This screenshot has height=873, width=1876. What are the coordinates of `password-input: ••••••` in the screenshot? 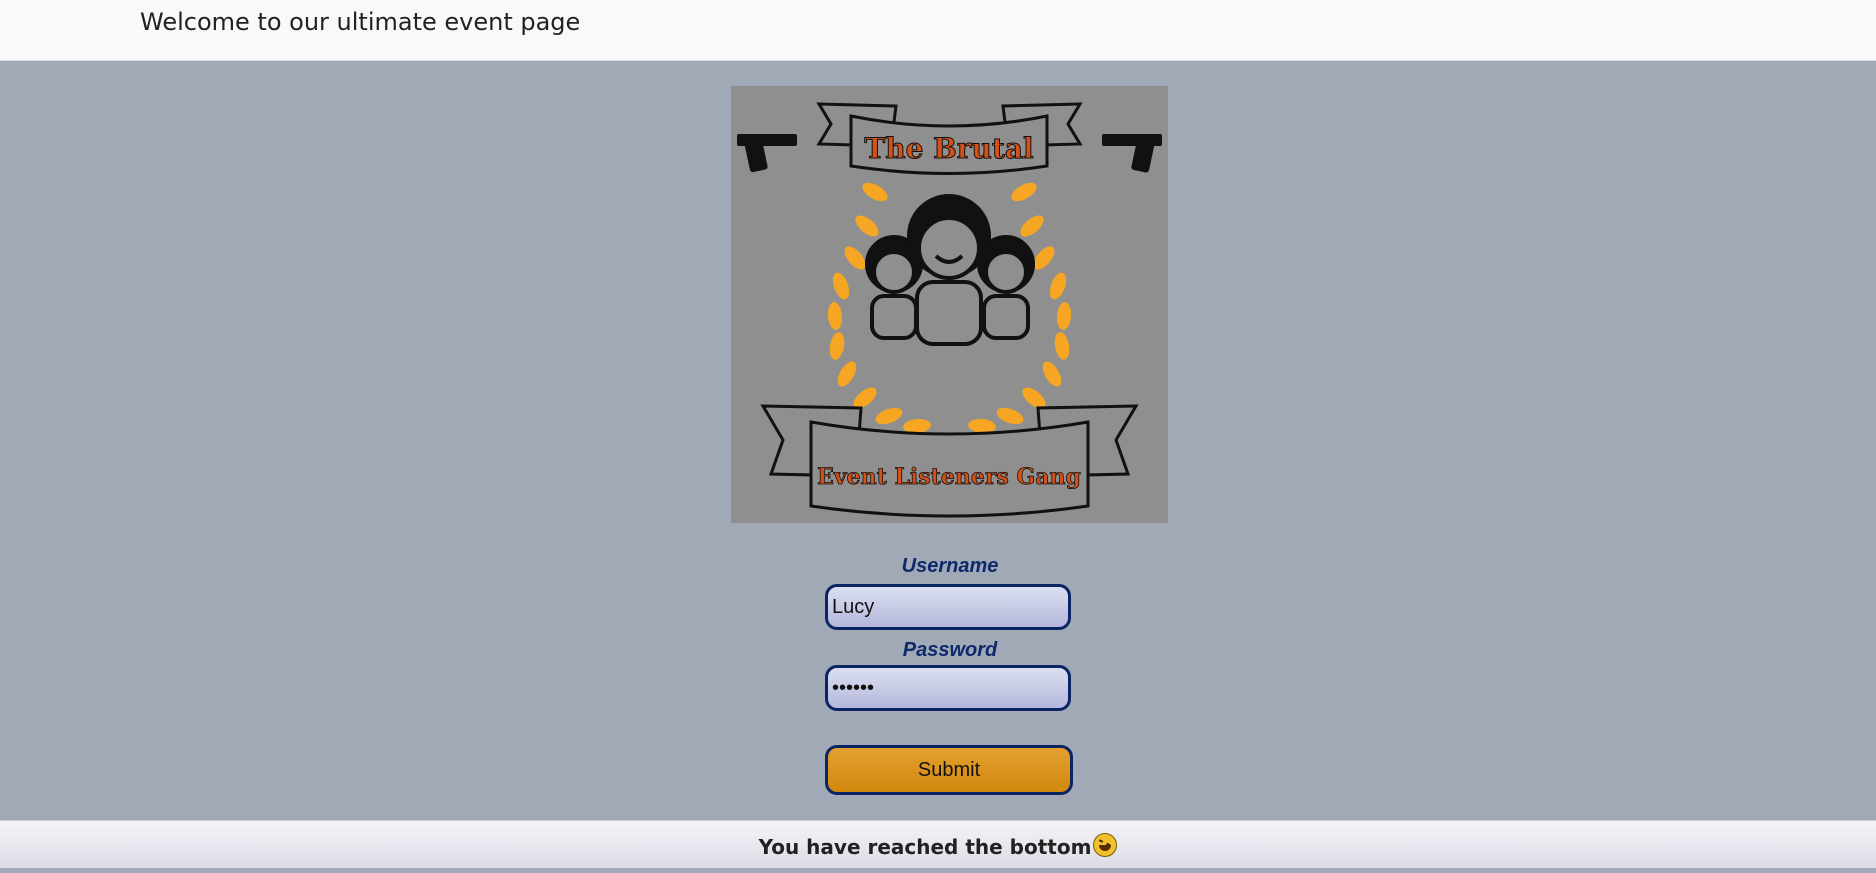 It's located at (948, 688).